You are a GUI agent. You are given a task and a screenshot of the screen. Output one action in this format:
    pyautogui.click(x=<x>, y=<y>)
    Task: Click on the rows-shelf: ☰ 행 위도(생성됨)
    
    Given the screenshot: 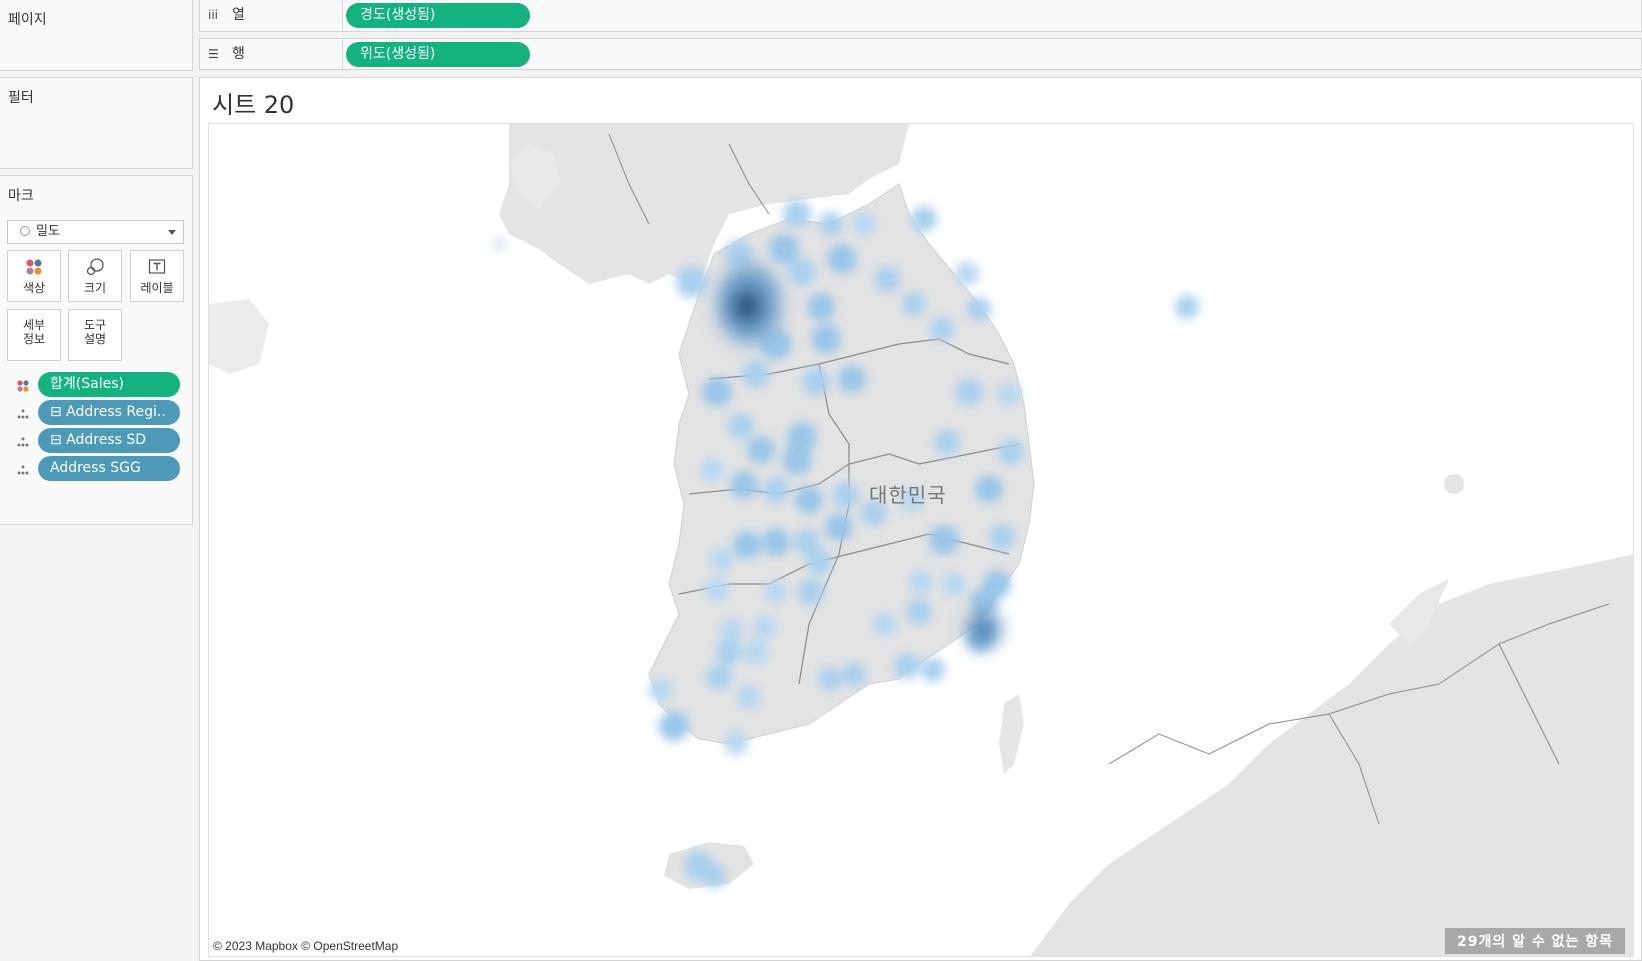 What is the action you would take?
    pyautogui.click(x=920, y=54)
    